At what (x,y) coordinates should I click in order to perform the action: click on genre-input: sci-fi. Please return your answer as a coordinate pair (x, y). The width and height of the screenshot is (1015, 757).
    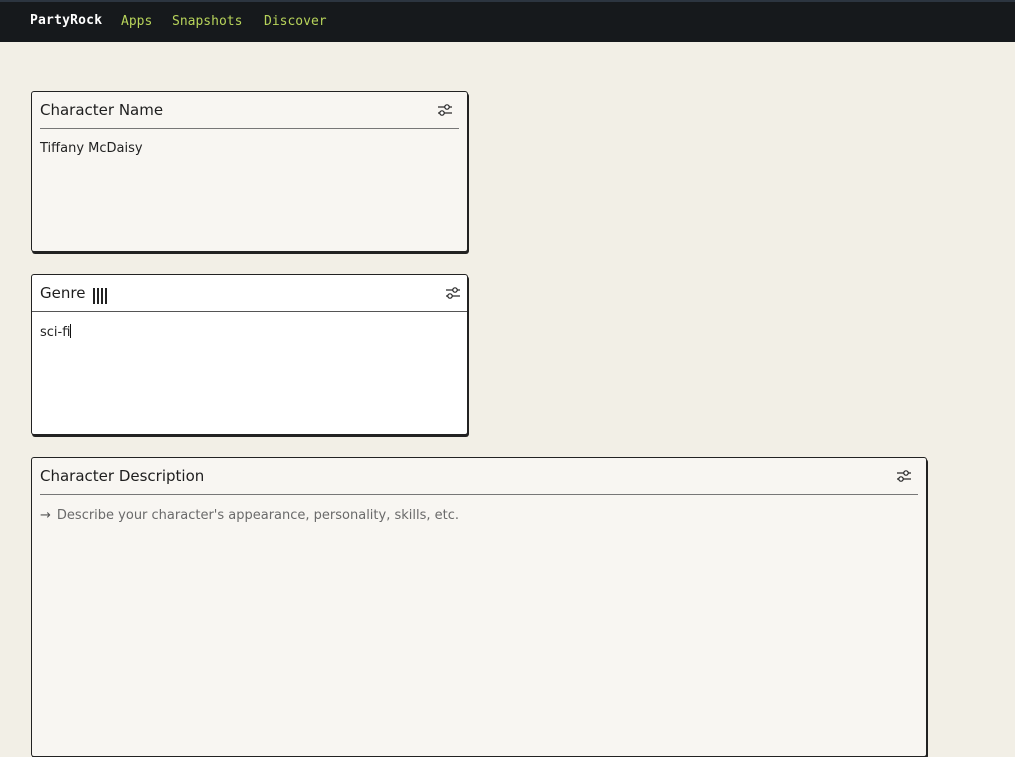
    Looking at the image, I should click on (56, 332).